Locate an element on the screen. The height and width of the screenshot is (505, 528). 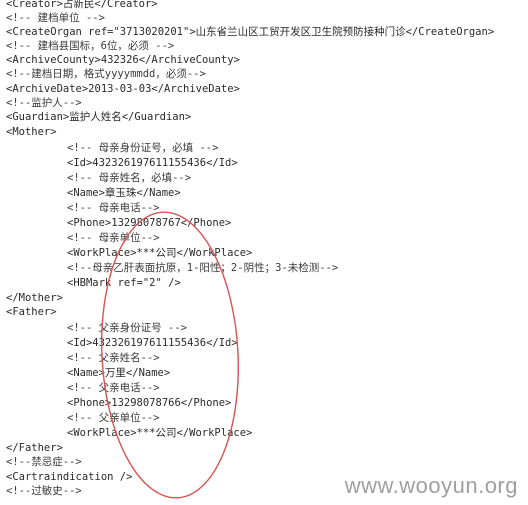
code-line: <!-- 母亲姓名，必填--> is located at coordinates (129, 178).